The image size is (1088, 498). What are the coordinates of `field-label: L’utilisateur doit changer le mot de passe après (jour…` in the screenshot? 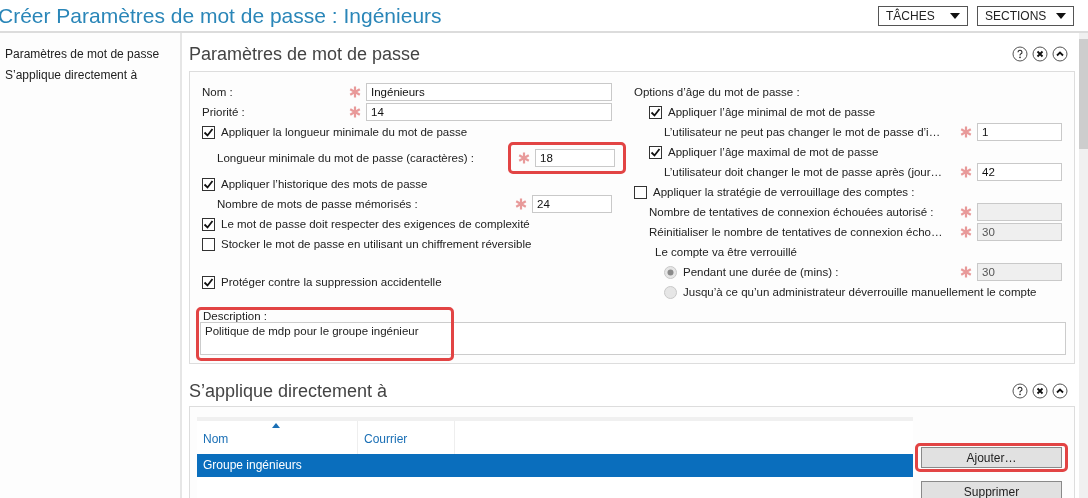 It's located at (804, 172).